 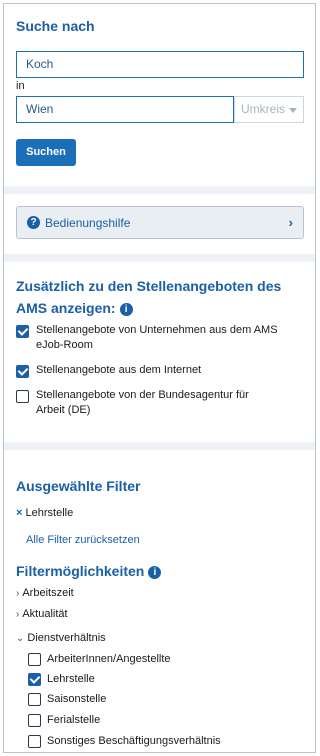 What do you see at coordinates (263, 109) in the screenshot?
I see `radius-select-placeholder: Umkreis` at bounding box center [263, 109].